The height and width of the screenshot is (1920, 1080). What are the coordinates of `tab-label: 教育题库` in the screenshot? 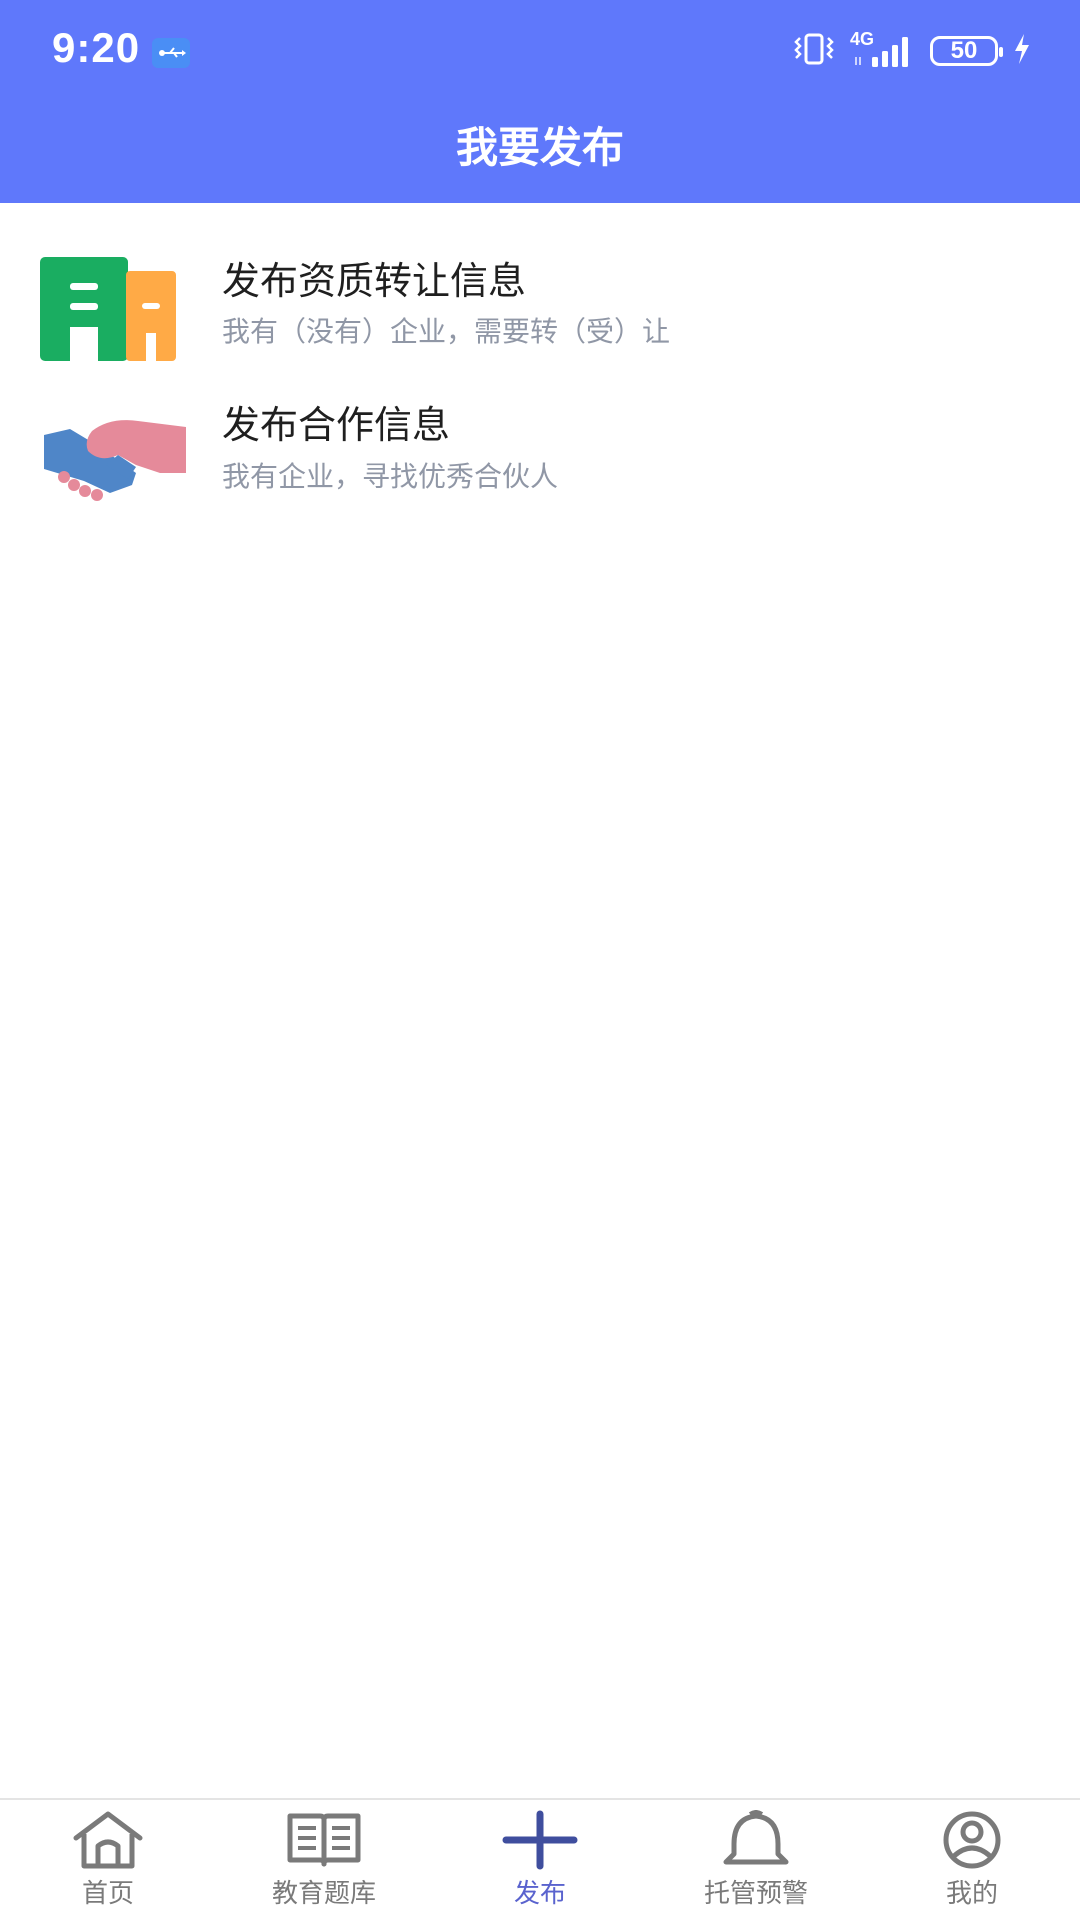 It's located at (323, 1894).